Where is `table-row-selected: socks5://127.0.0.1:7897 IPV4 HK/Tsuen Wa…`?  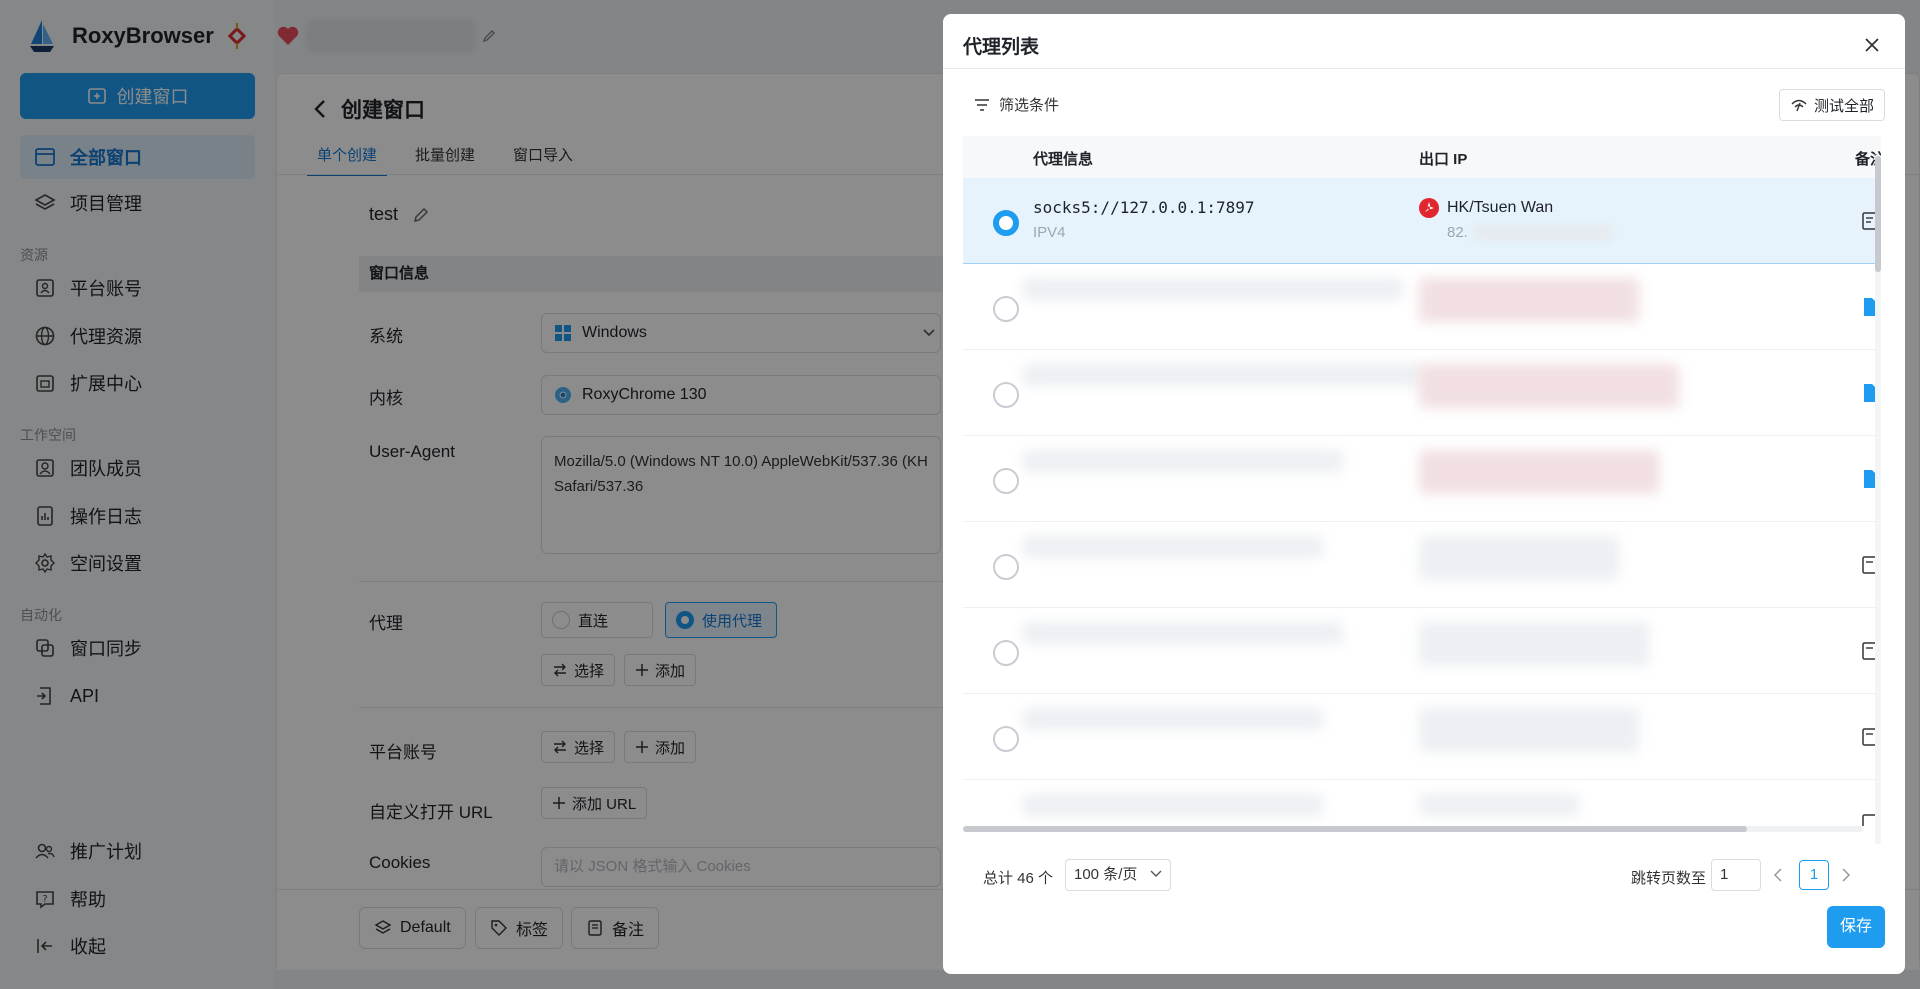 table-row-selected: socks5://127.0.0.1:7897 IPV4 HK/Tsuen Wa… is located at coordinates (1422, 221).